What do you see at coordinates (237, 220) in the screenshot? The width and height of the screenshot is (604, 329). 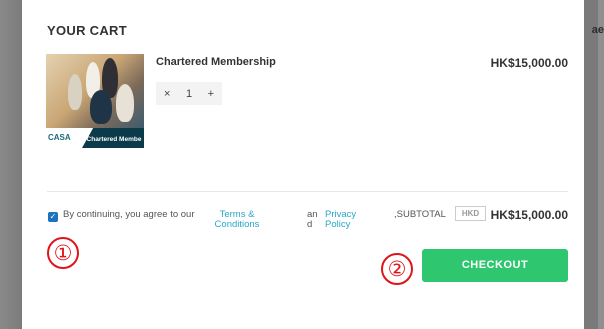 I see `terms-link: Terms & Conditions` at bounding box center [237, 220].